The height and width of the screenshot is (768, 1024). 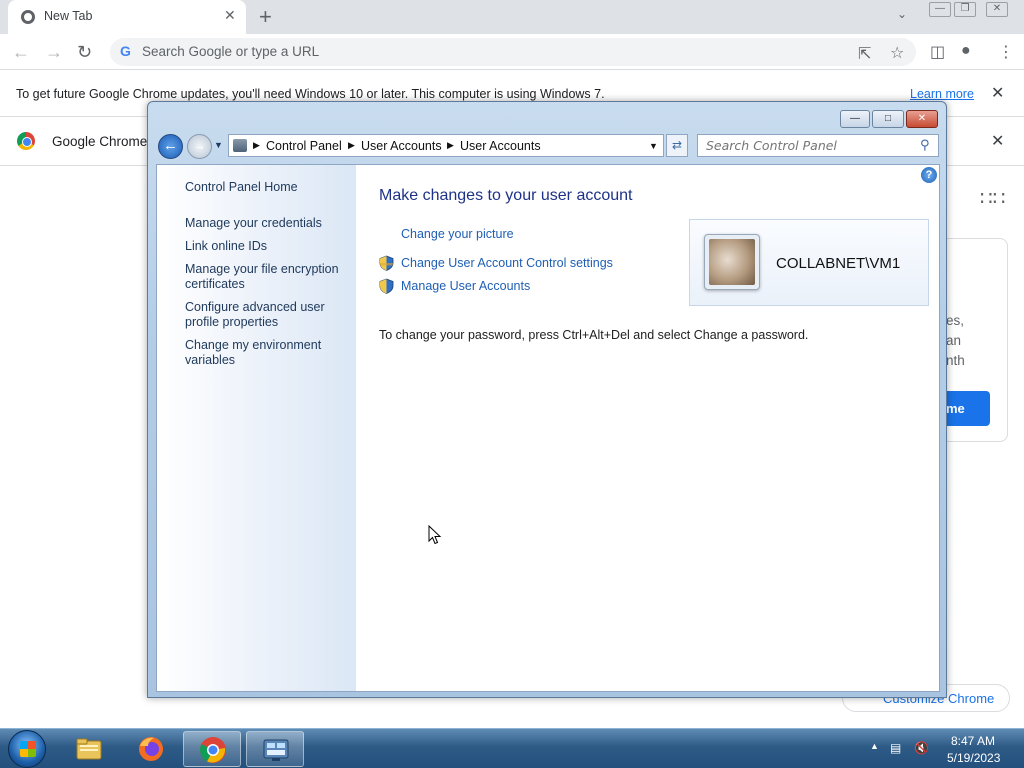 What do you see at coordinates (855, 119) in the screenshot?
I see `window-minimize-button: —` at bounding box center [855, 119].